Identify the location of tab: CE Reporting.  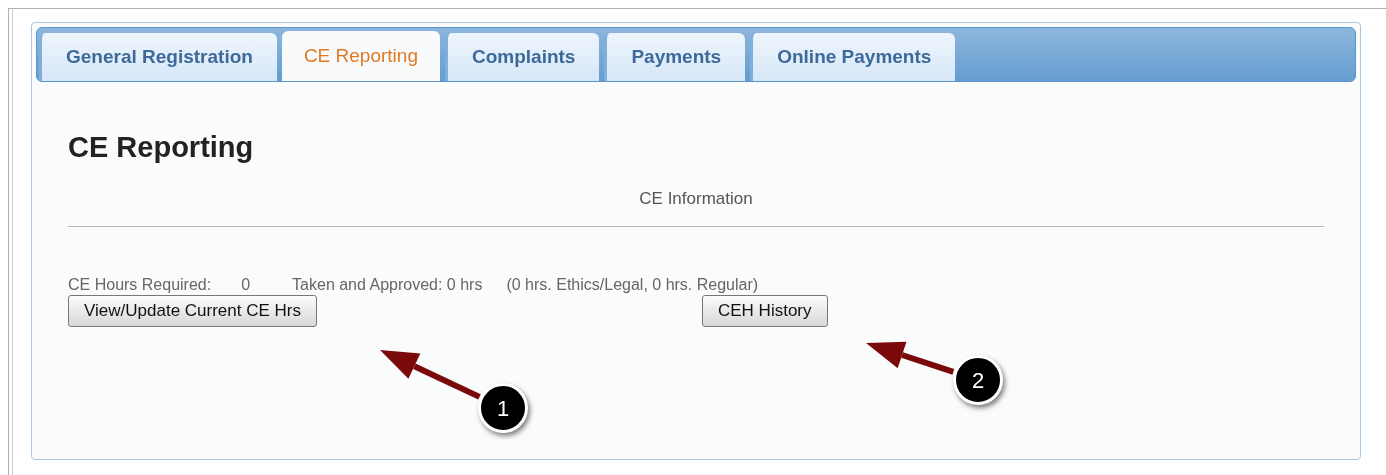
(360, 56).